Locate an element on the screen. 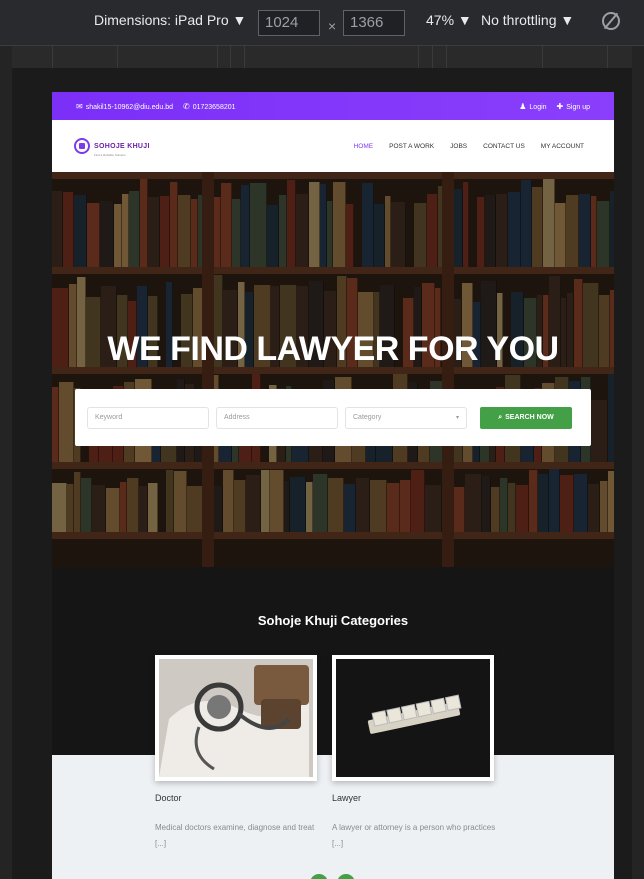  category-select: Category ▾ is located at coordinates (406, 417).